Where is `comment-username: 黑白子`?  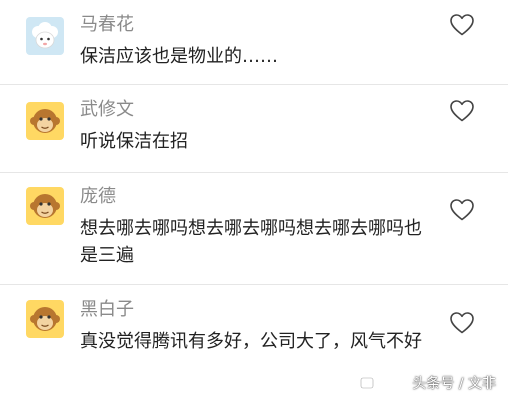
comment-username: 黑白子 is located at coordinates (107, 310).